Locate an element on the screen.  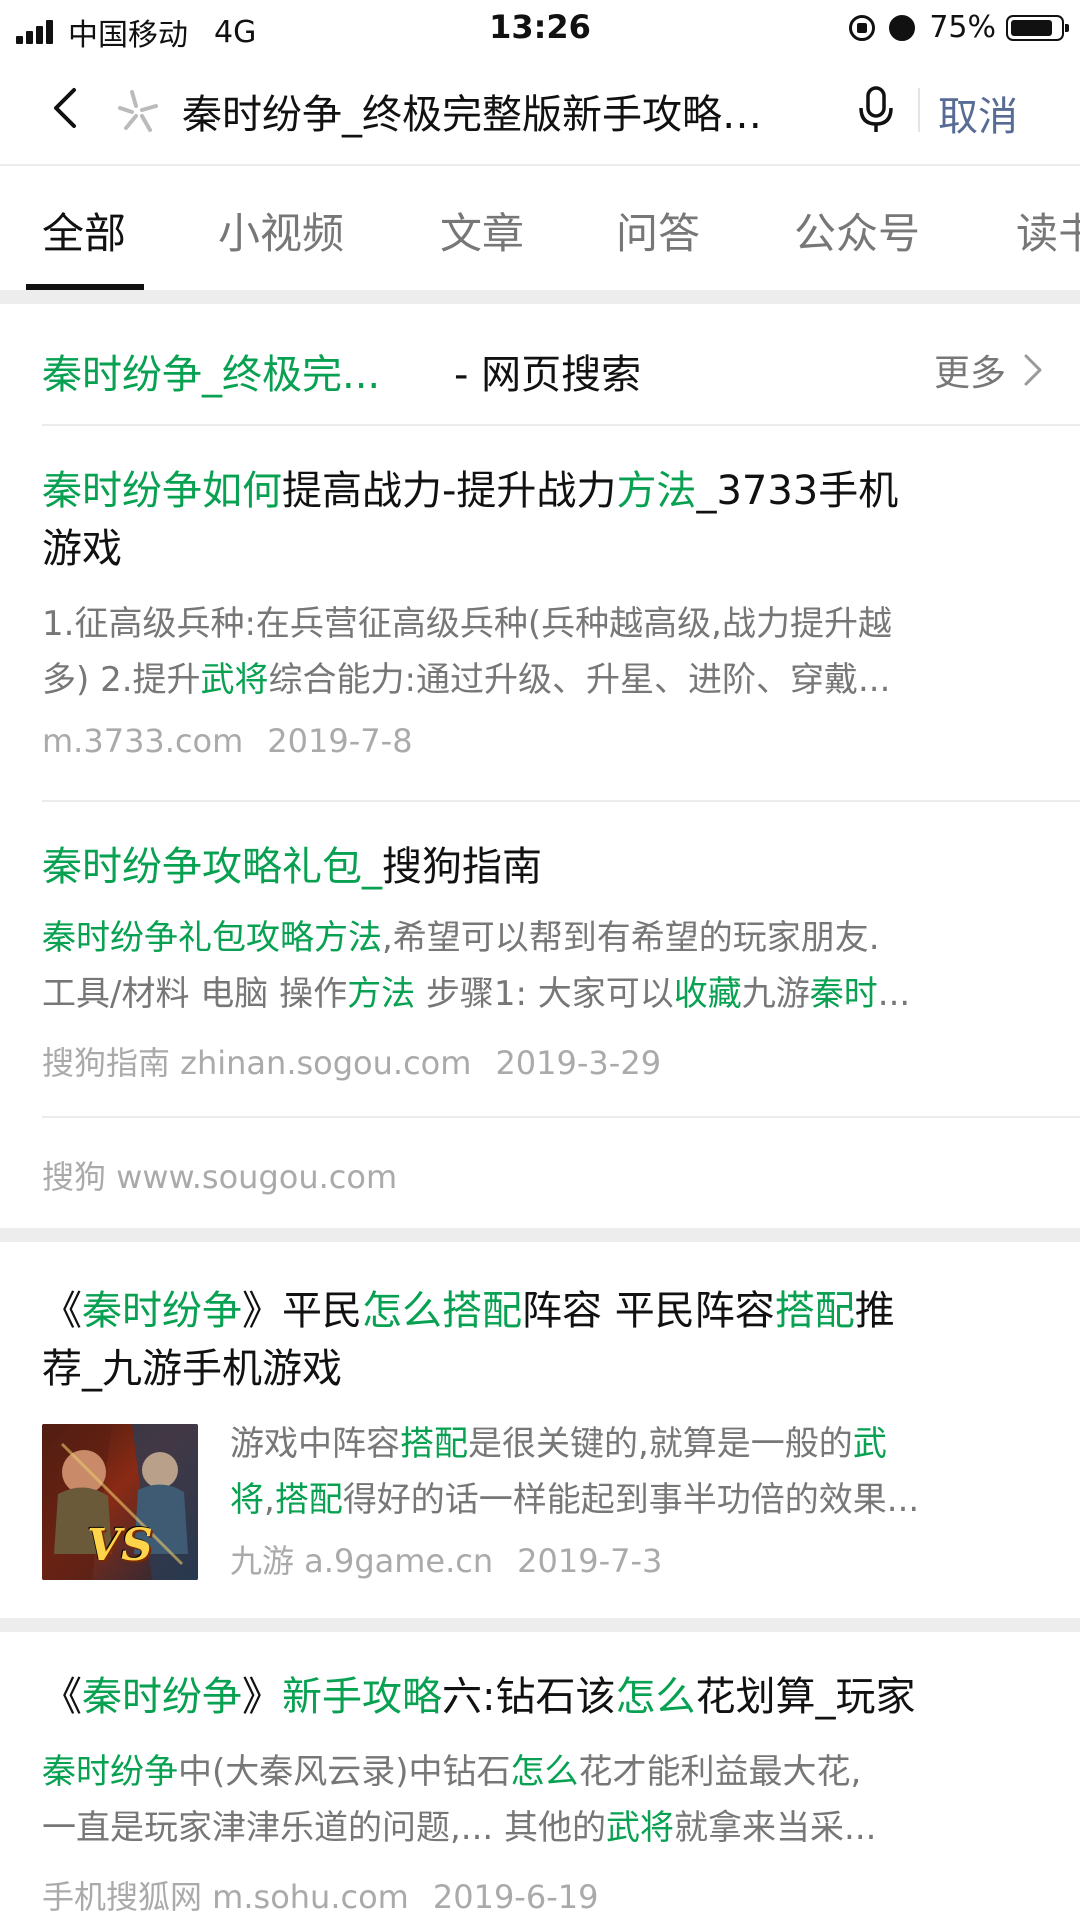
result-meta: 九游 a.9game.cn 2019-7-3 is located at coordinates (446, 1559).